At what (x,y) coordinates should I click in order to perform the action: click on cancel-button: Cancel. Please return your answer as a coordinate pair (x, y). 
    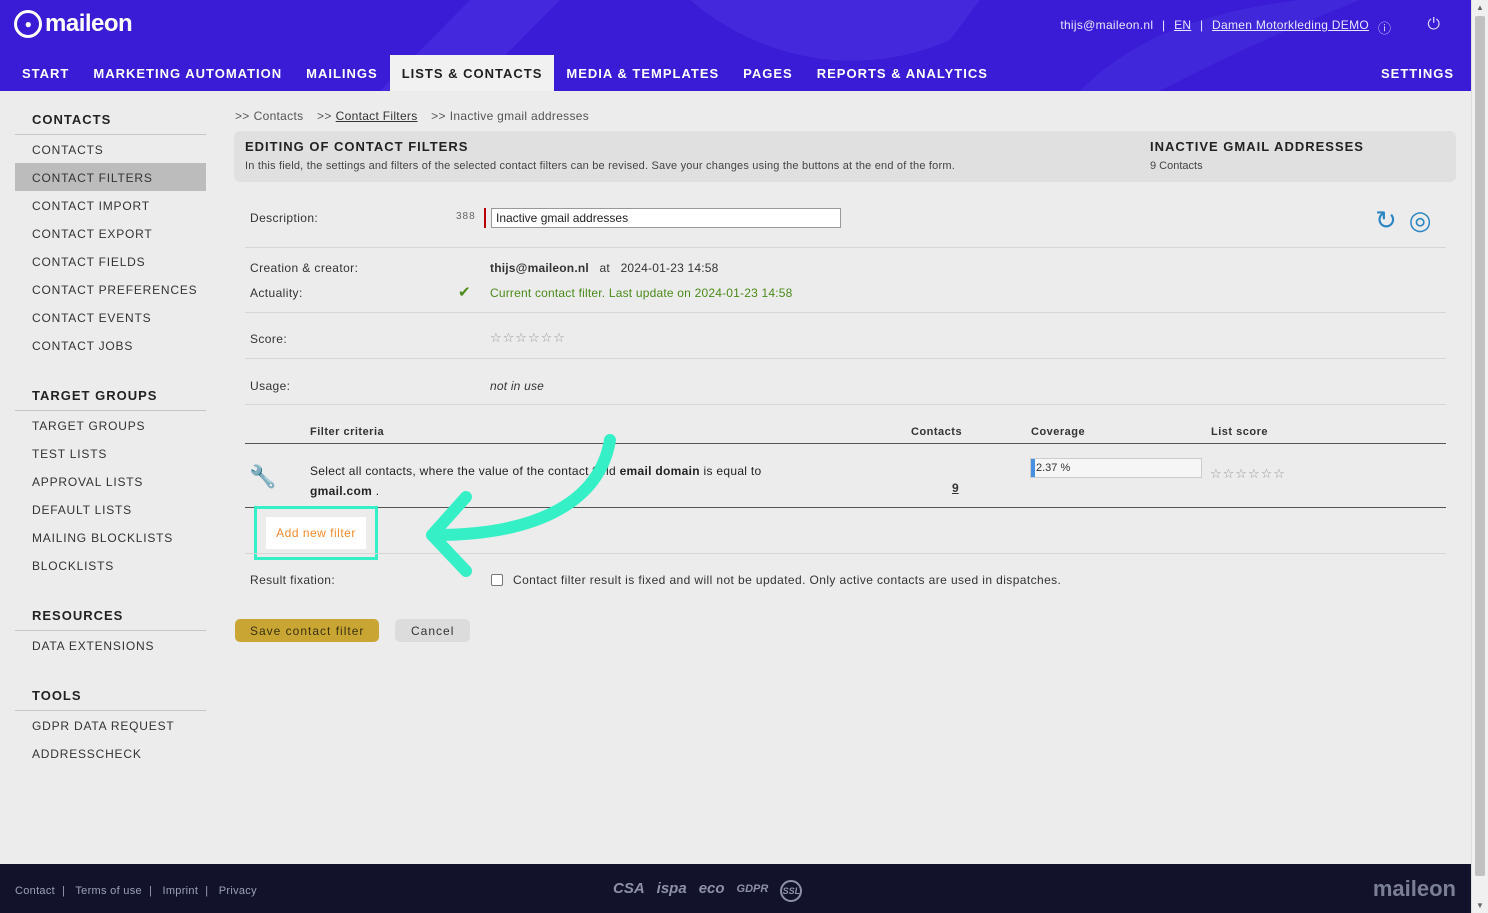
    Looking at the image, I should click on (433, 630).